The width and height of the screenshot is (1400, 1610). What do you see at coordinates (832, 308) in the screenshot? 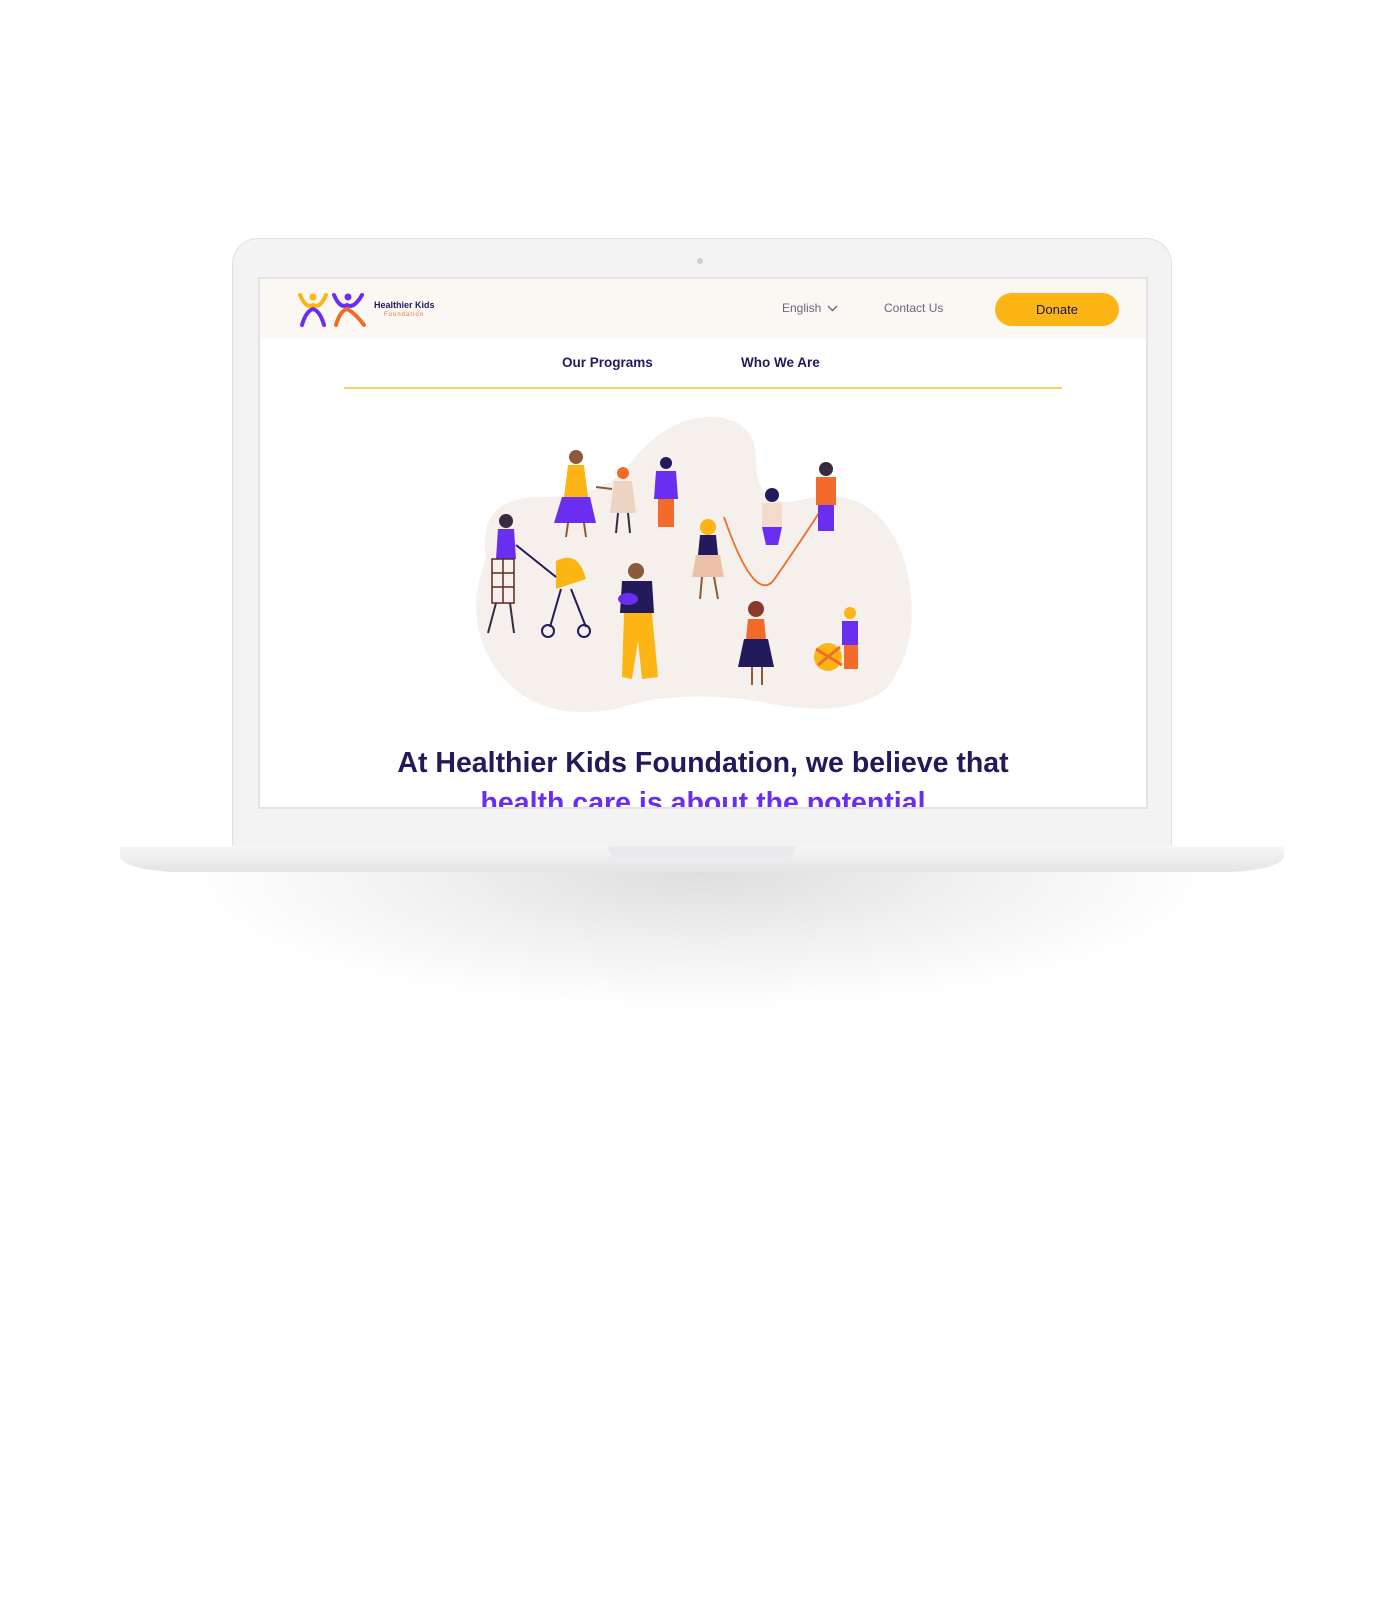
I see `chevron-down-icon` at bounding box center [832, 308].